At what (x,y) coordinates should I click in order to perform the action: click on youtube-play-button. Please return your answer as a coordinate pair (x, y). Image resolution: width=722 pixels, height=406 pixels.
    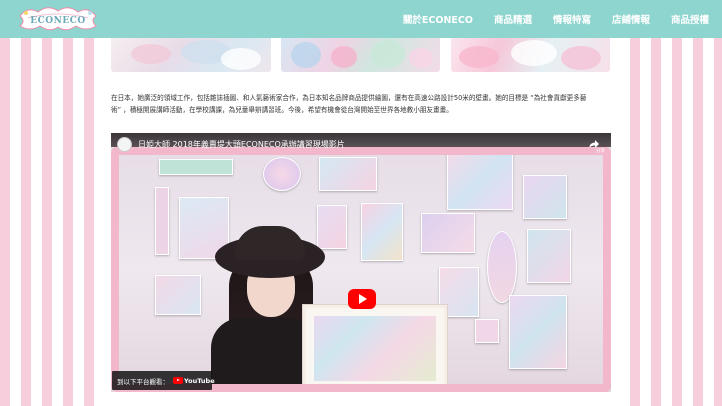
    Looking at the image, I should click on (362, 299).